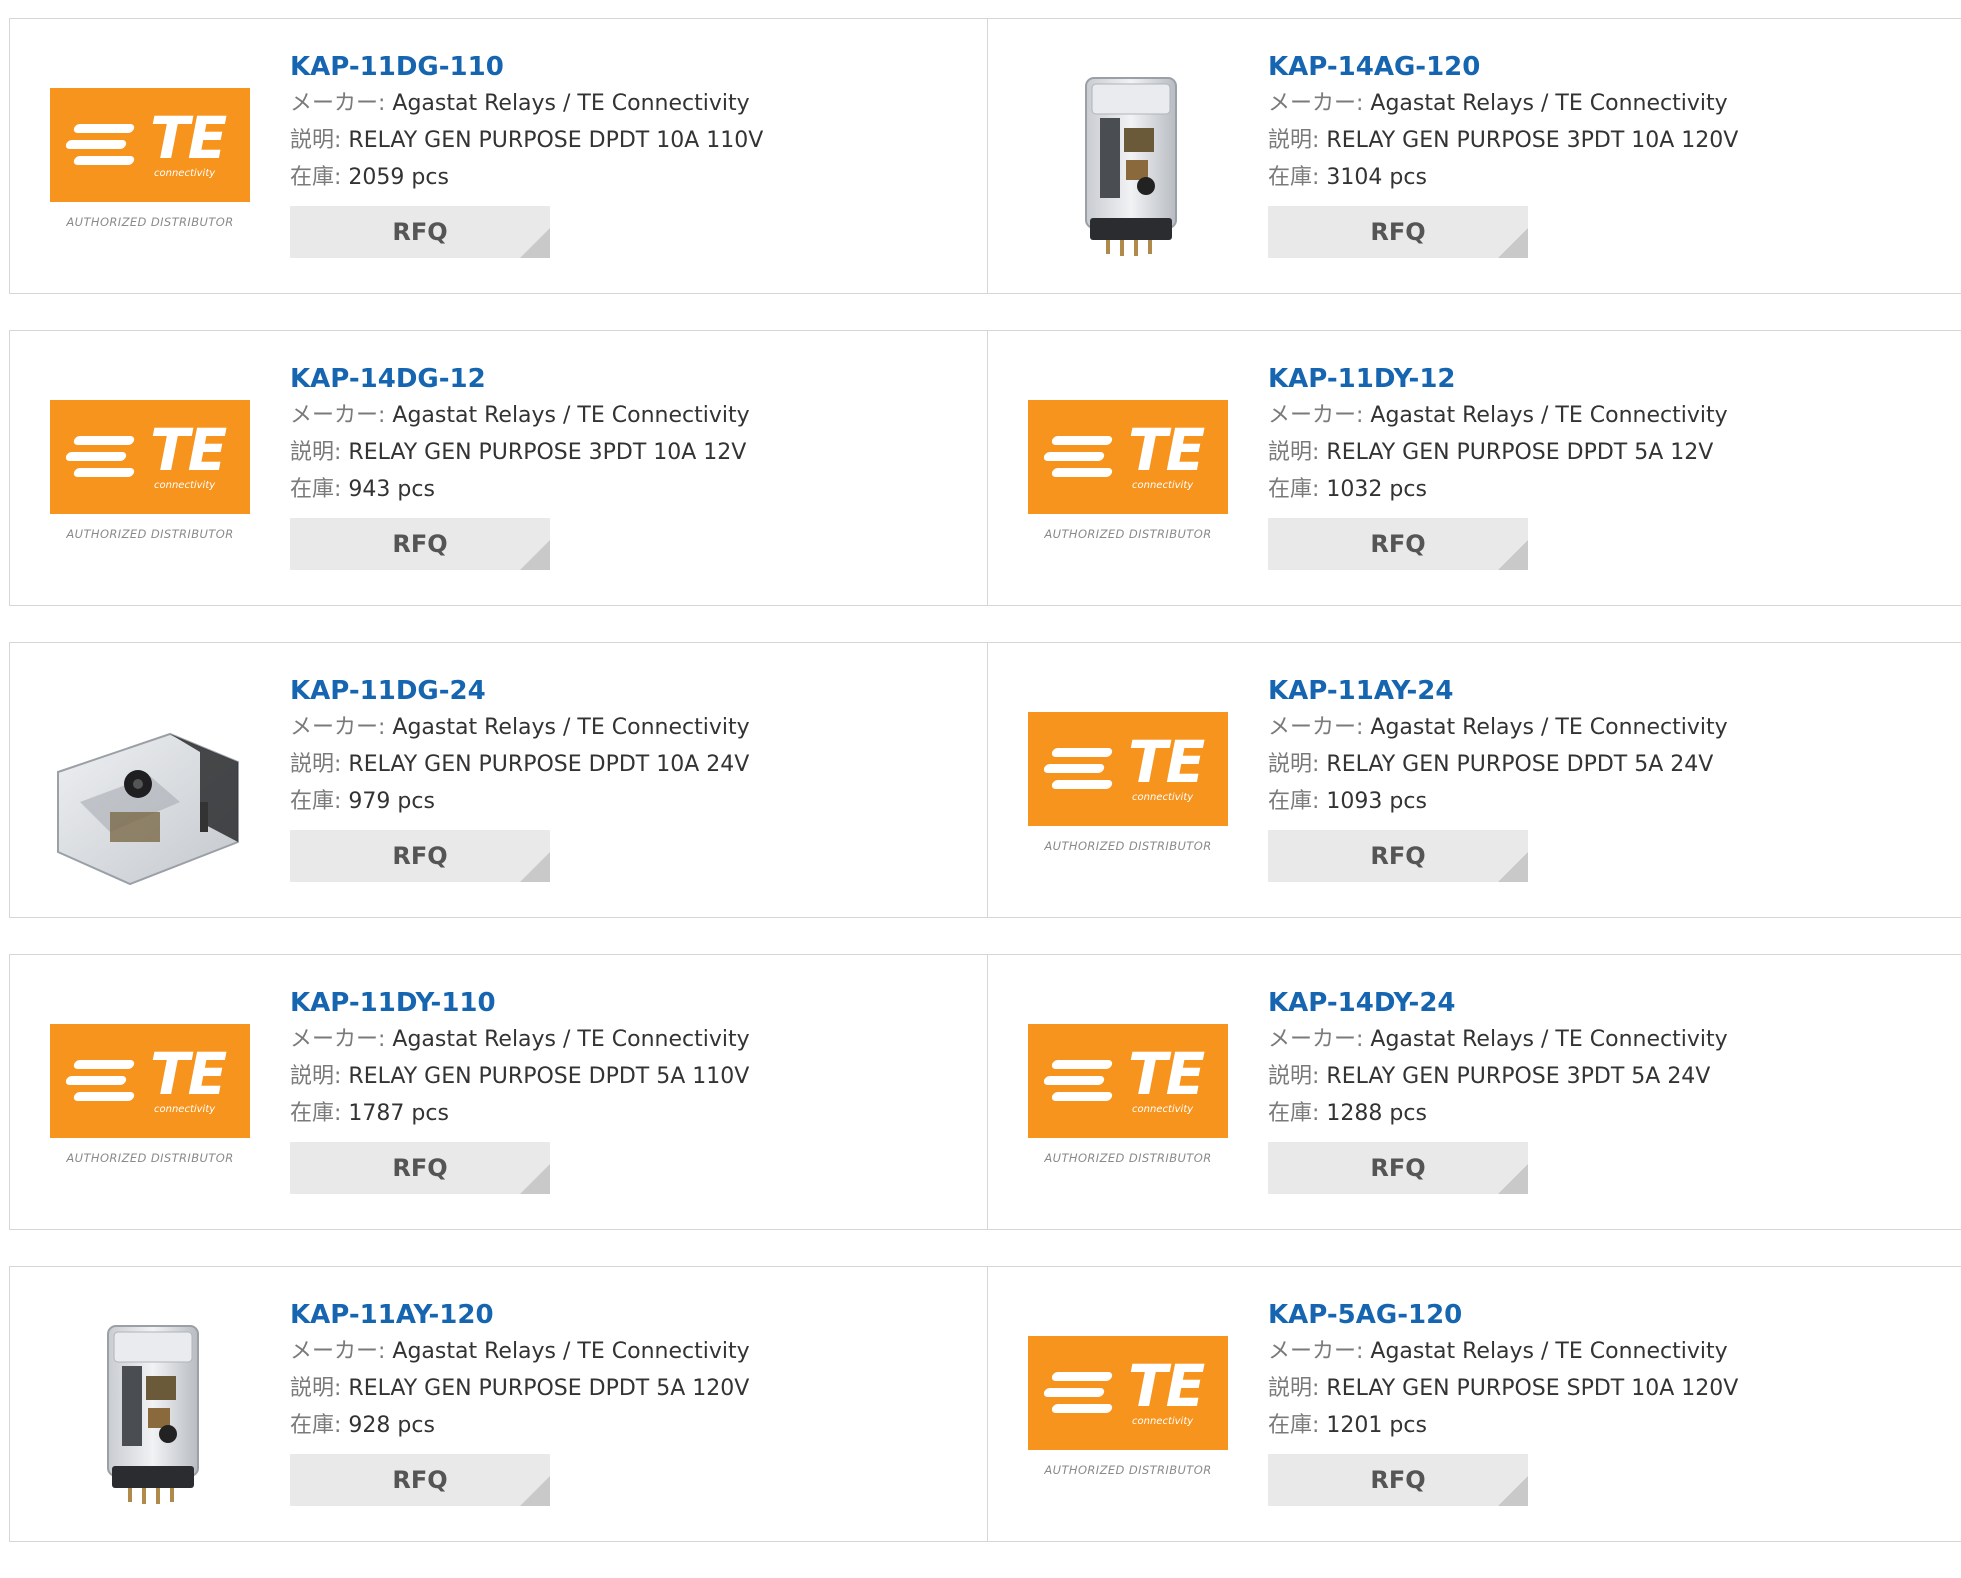 The height and width of the screenshot is (1578, 1961). I want to click on stock-line: 在庫: 943 pcs, so click(620, 489).